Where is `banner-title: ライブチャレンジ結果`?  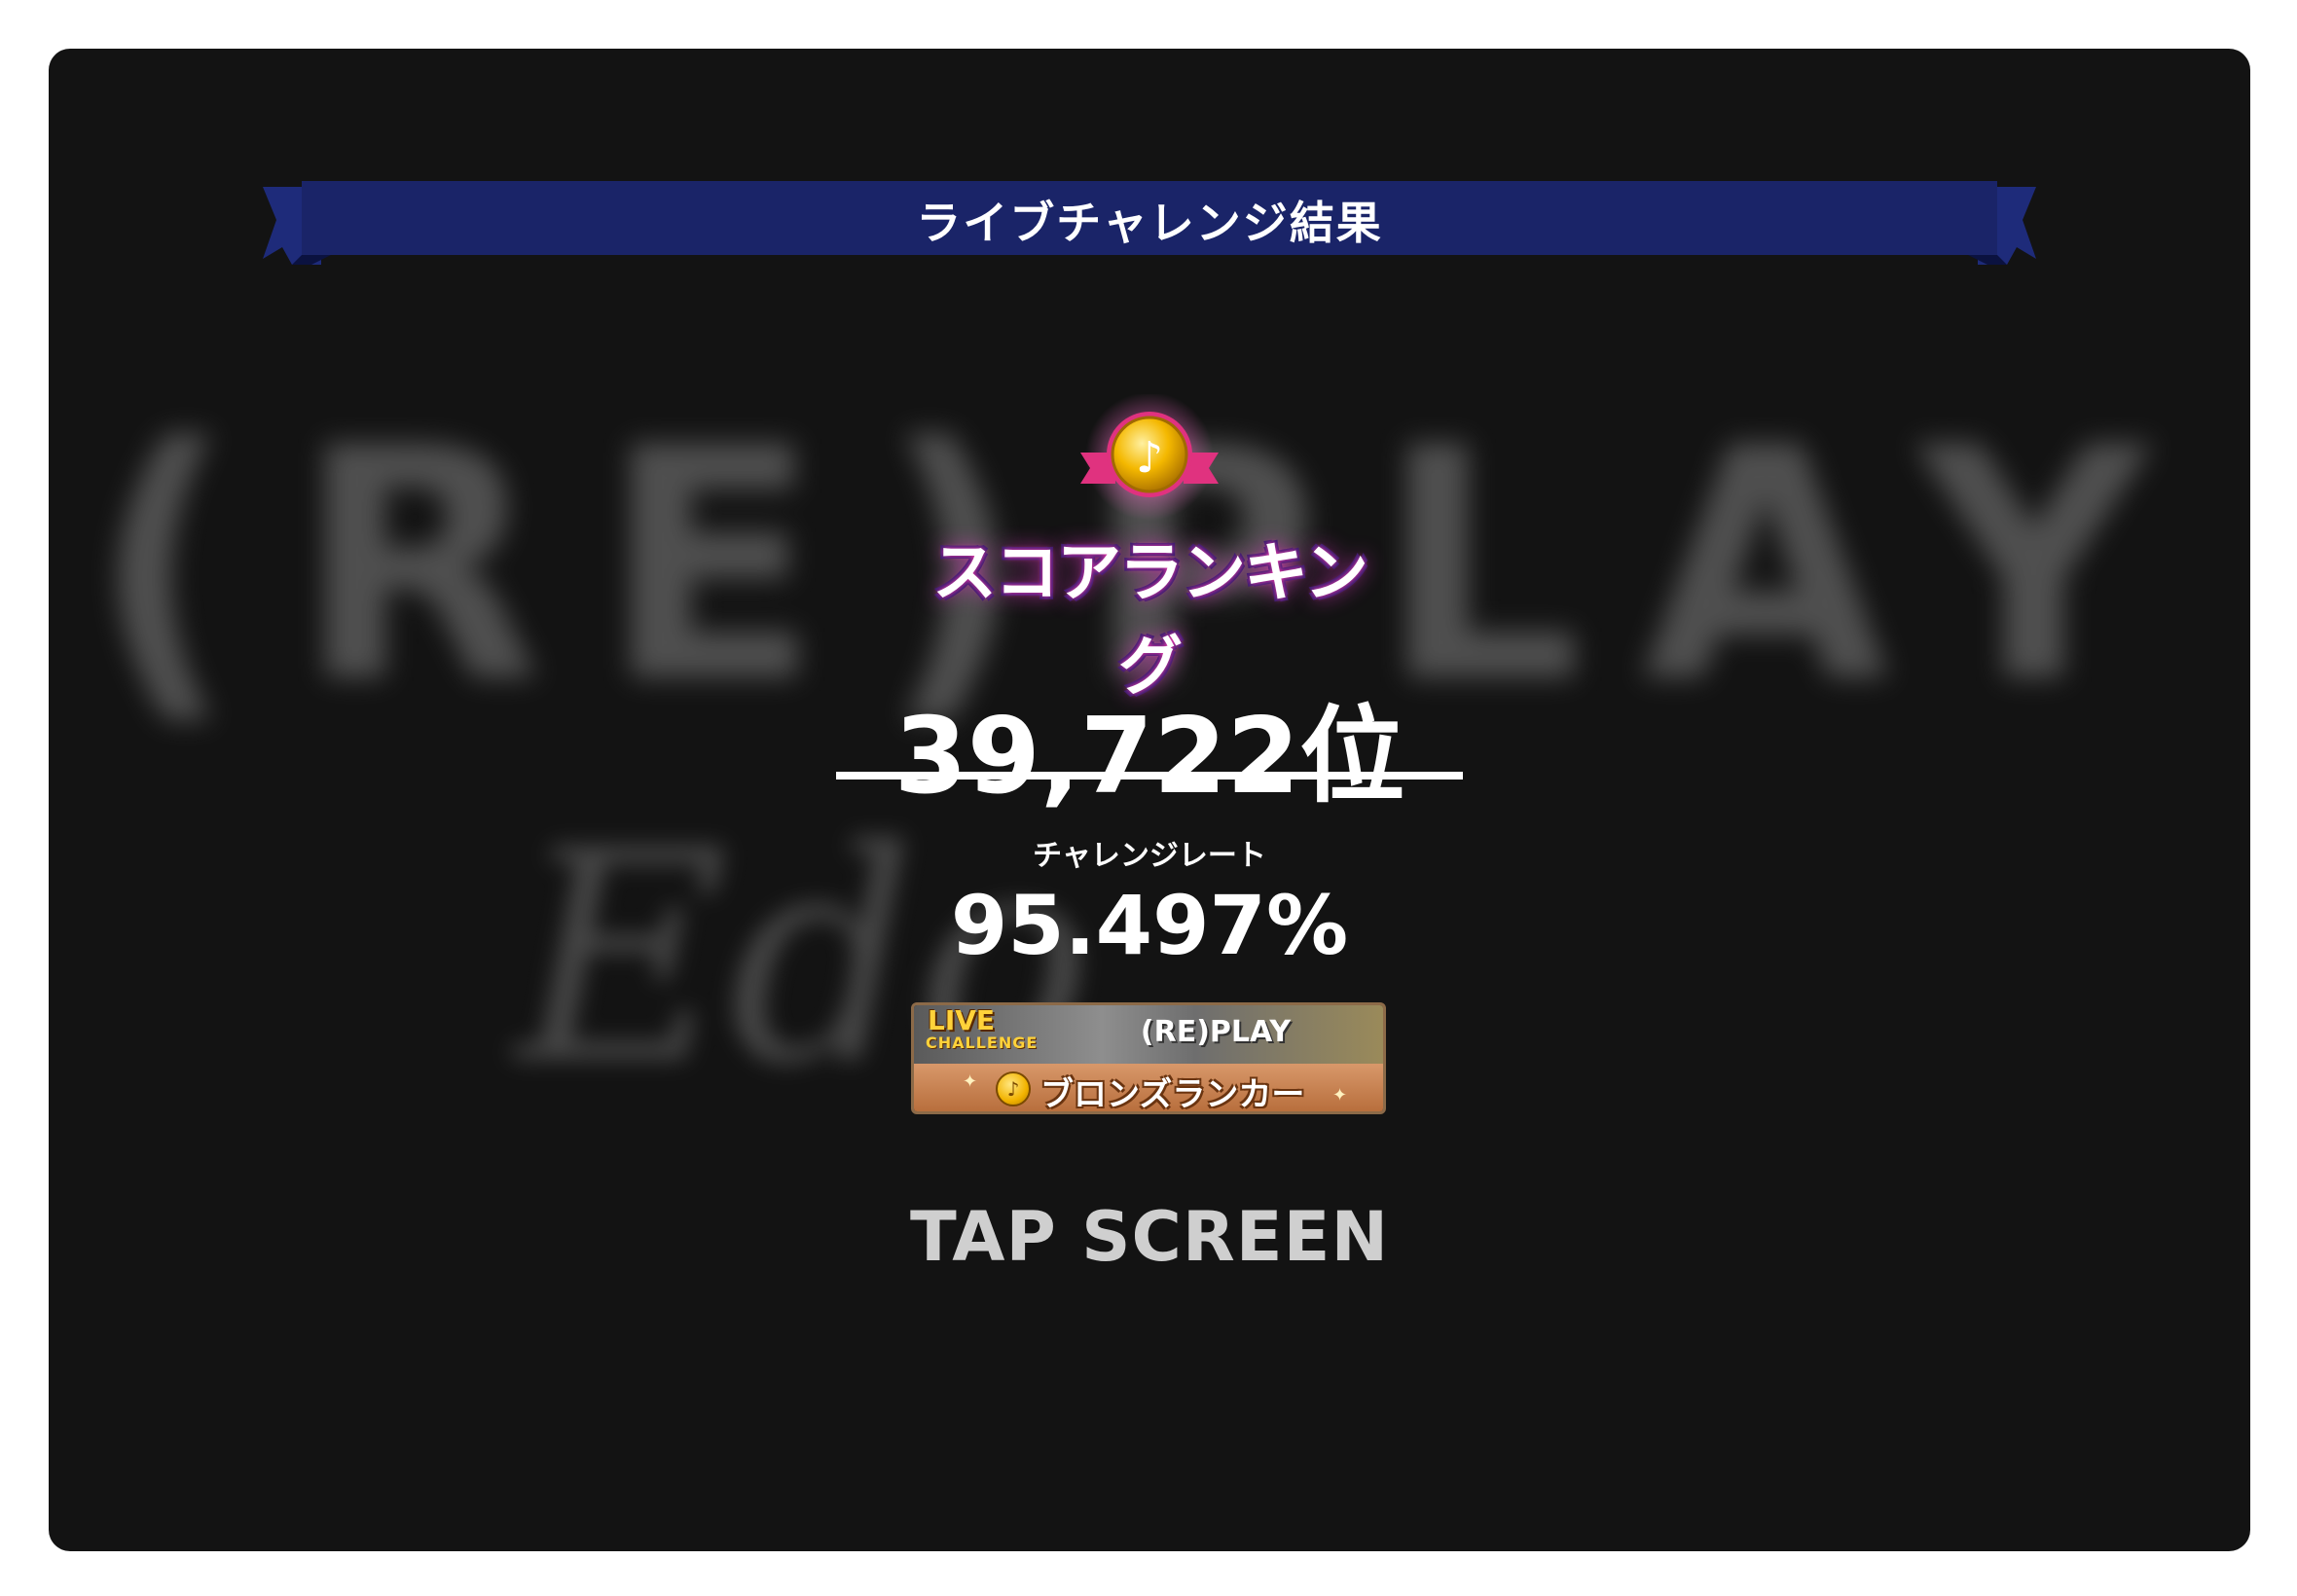
banner-title: ライブチャレンジ結果 is located at coordinates (1149, 223).